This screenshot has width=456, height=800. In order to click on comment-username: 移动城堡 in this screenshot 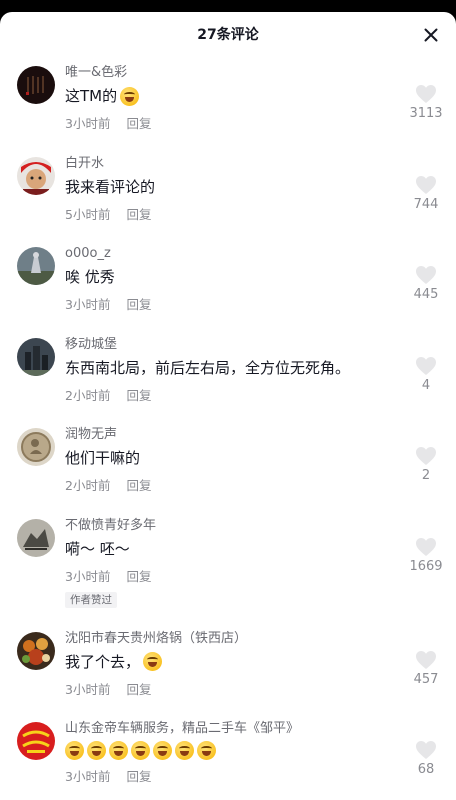, I will do `click(225, 345)`.